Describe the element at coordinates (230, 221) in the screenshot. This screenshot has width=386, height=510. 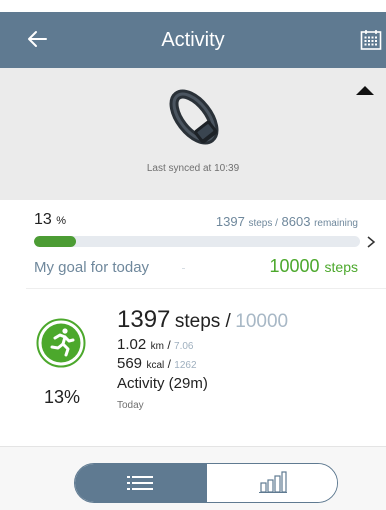
I see `steps-count: 1397` at that location.